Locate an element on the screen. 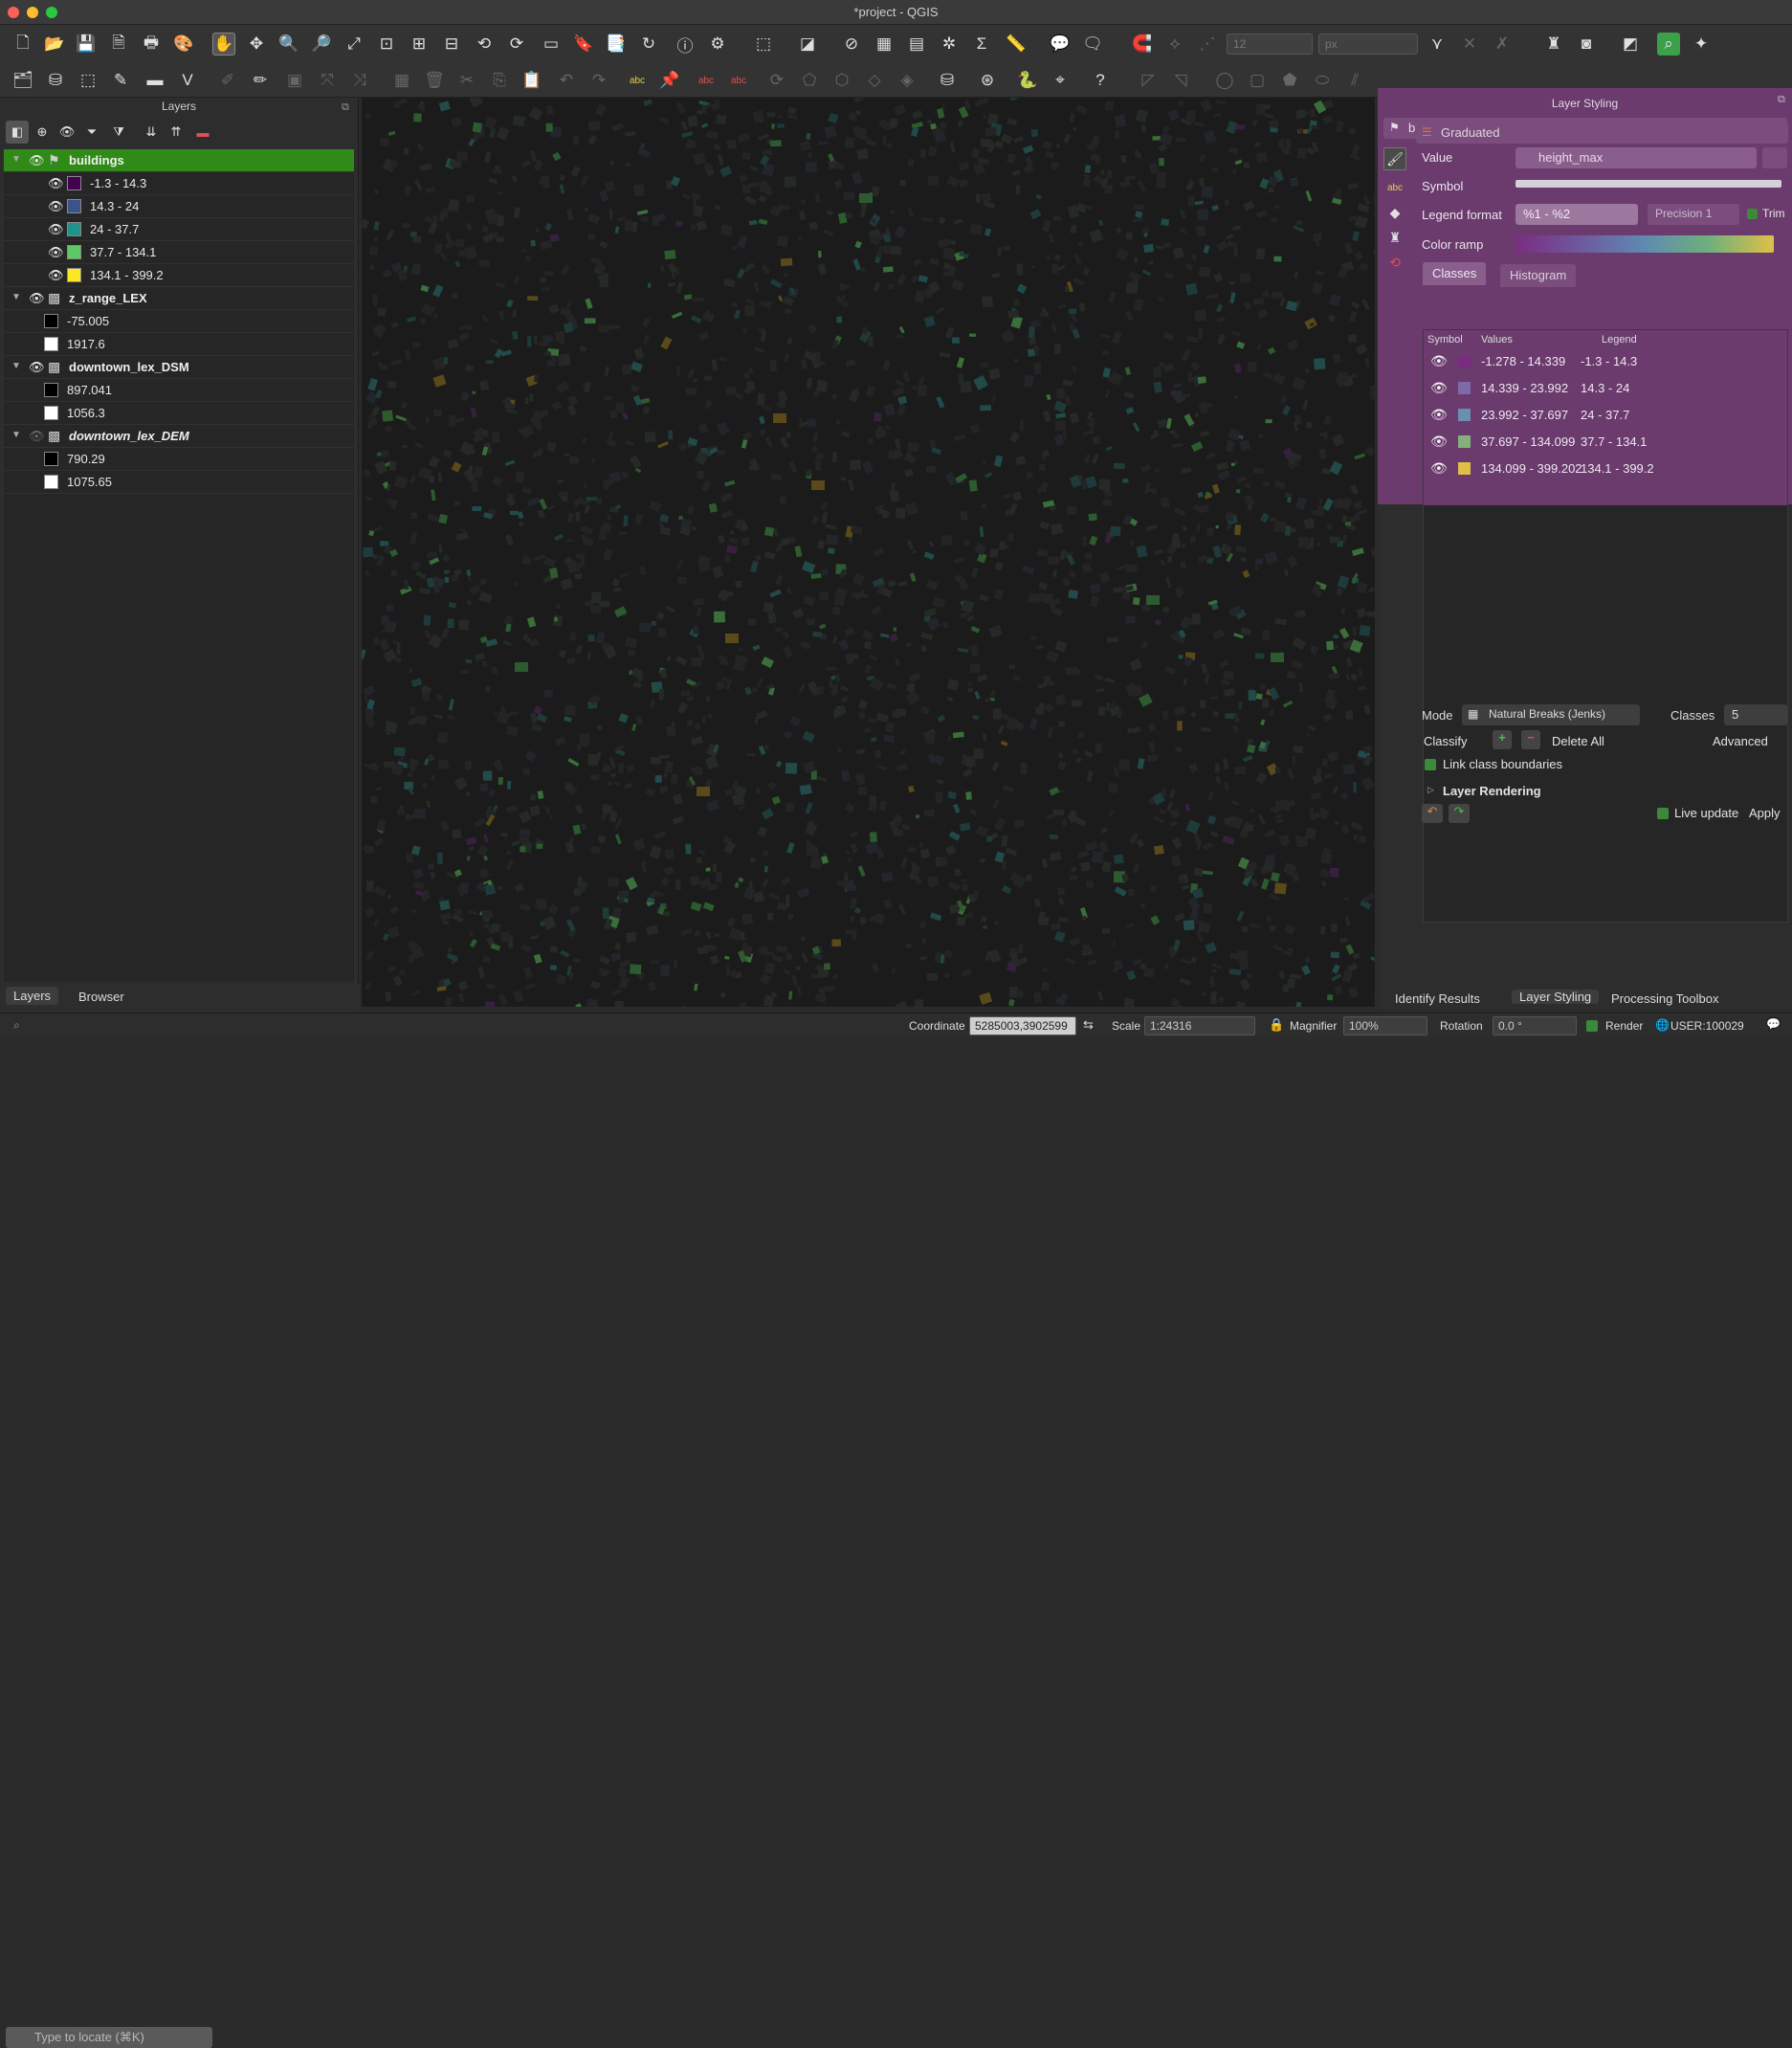 The image size is (1792, 2048). pan-to-selection-icon: ✥ is located at coordinates (256, 44).